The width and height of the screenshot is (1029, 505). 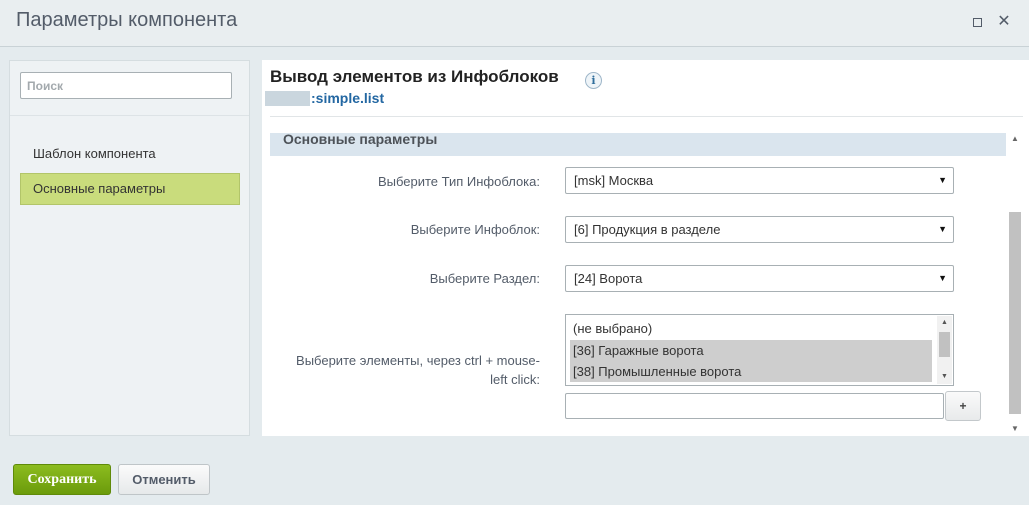 What do you see at coordinates (287, 98) in the screenshot?
I see `redacted-namespace` at bounding box center [287, 98].